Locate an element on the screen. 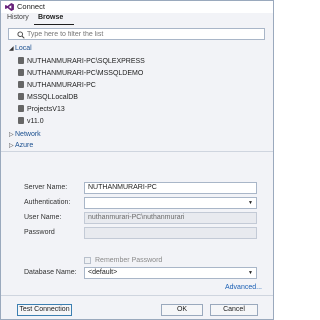 This screenshot has width=320, height=320. database-name-dropdown: <default> ▼ is located at coordinates (170, 273).